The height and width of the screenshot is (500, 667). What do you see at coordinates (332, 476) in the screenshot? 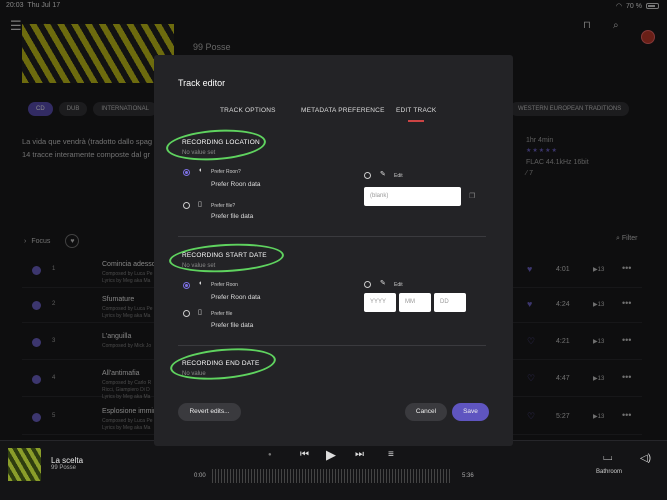
I see `seek-waveform` at bounding box center [332, 476].